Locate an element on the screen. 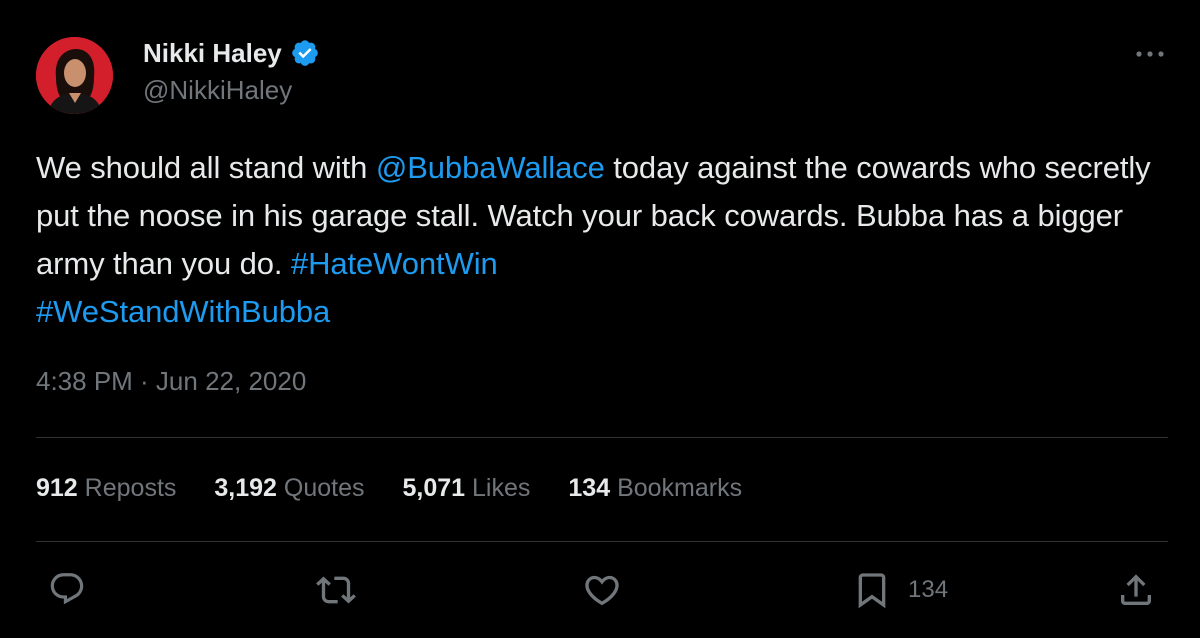 The height and width of the screenshot is (638, 1200). share-button is located at coordinates (1136, 590).